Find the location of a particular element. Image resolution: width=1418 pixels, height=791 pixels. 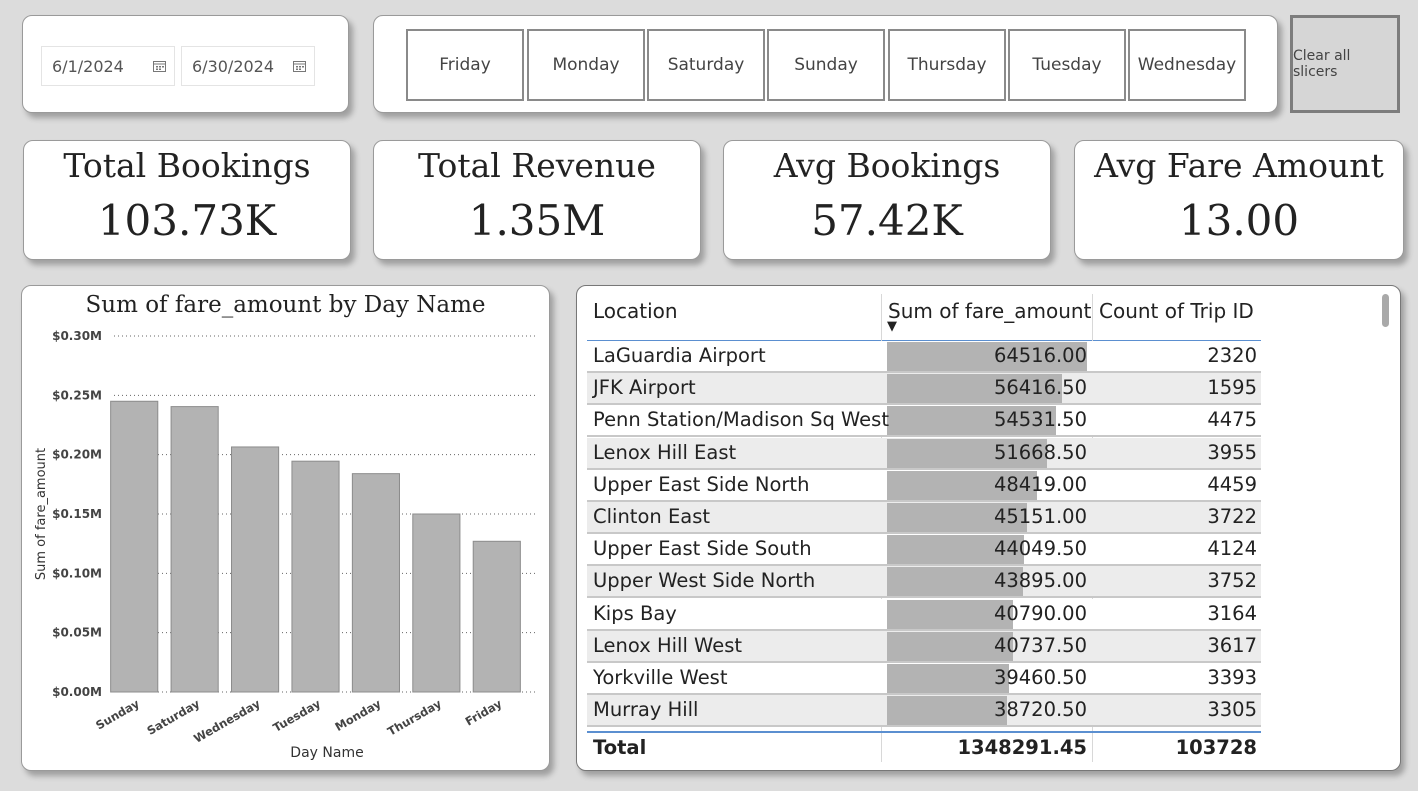

clear-all-slicers-button: Clear all slicers is located at coordinates (1345, 64).